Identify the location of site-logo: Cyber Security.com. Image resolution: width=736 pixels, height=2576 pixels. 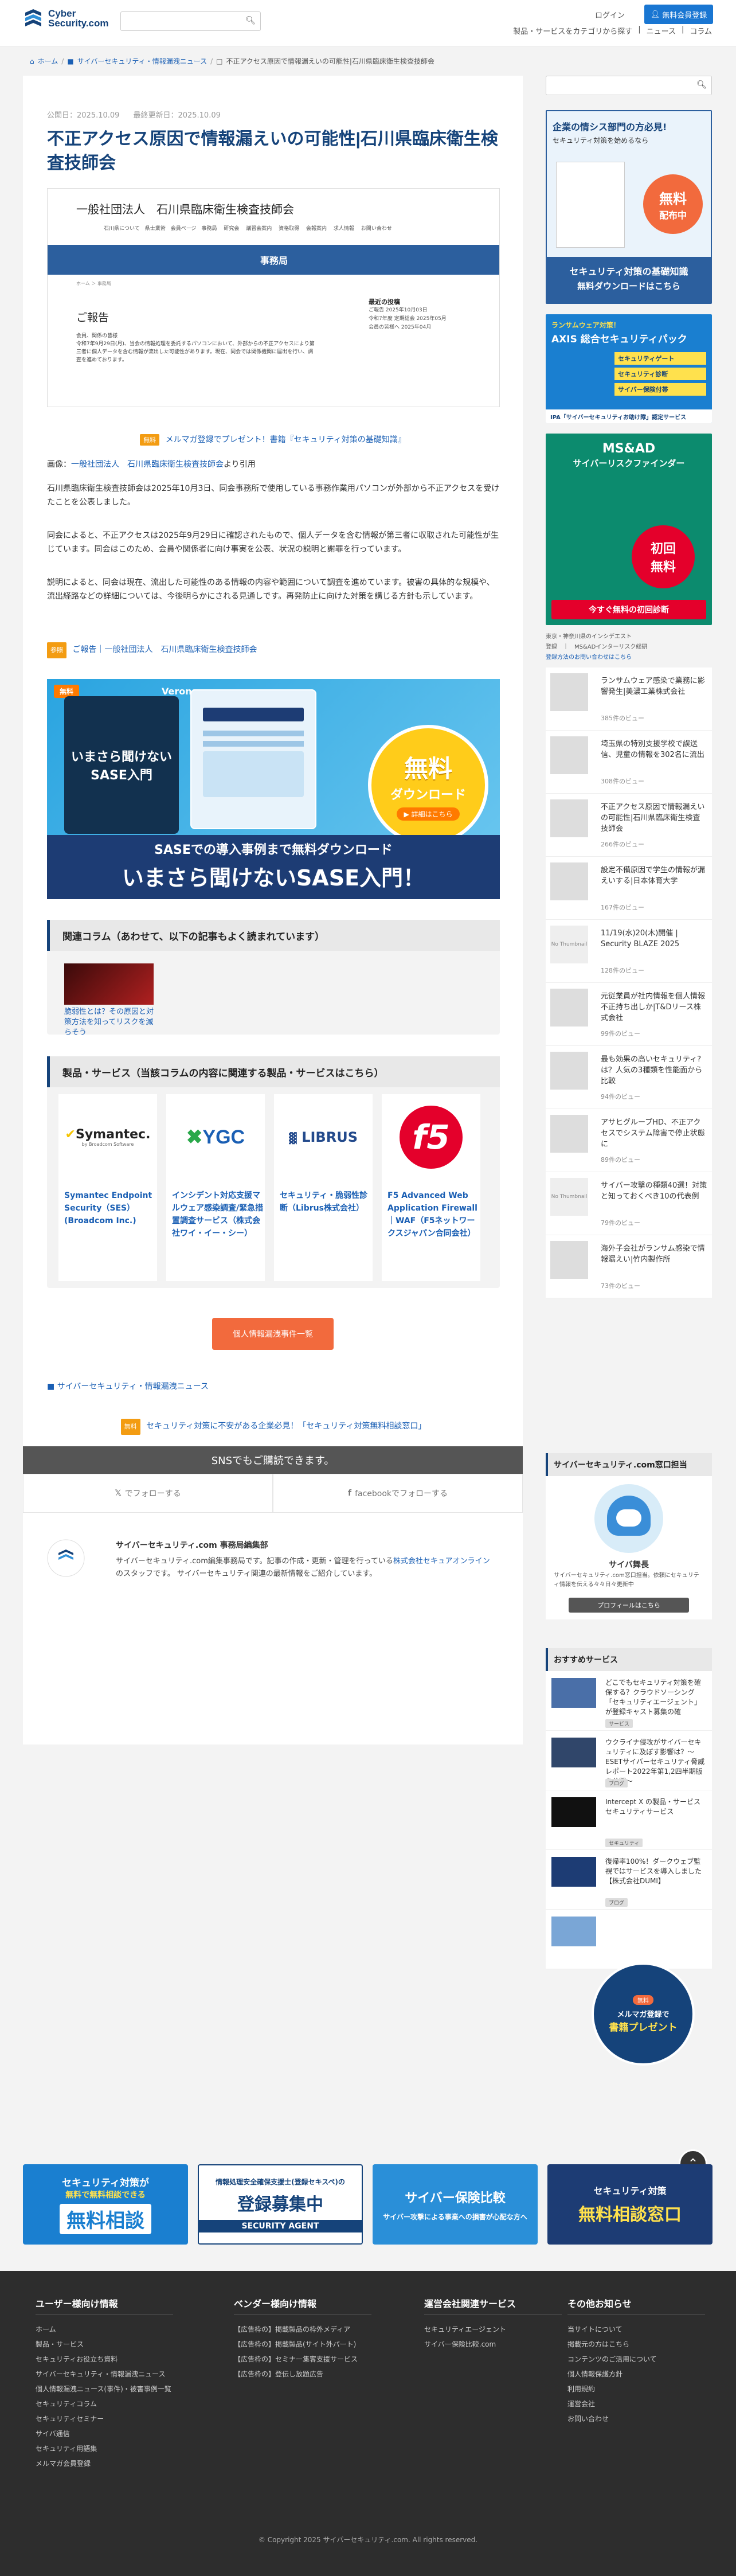
(66, 19).